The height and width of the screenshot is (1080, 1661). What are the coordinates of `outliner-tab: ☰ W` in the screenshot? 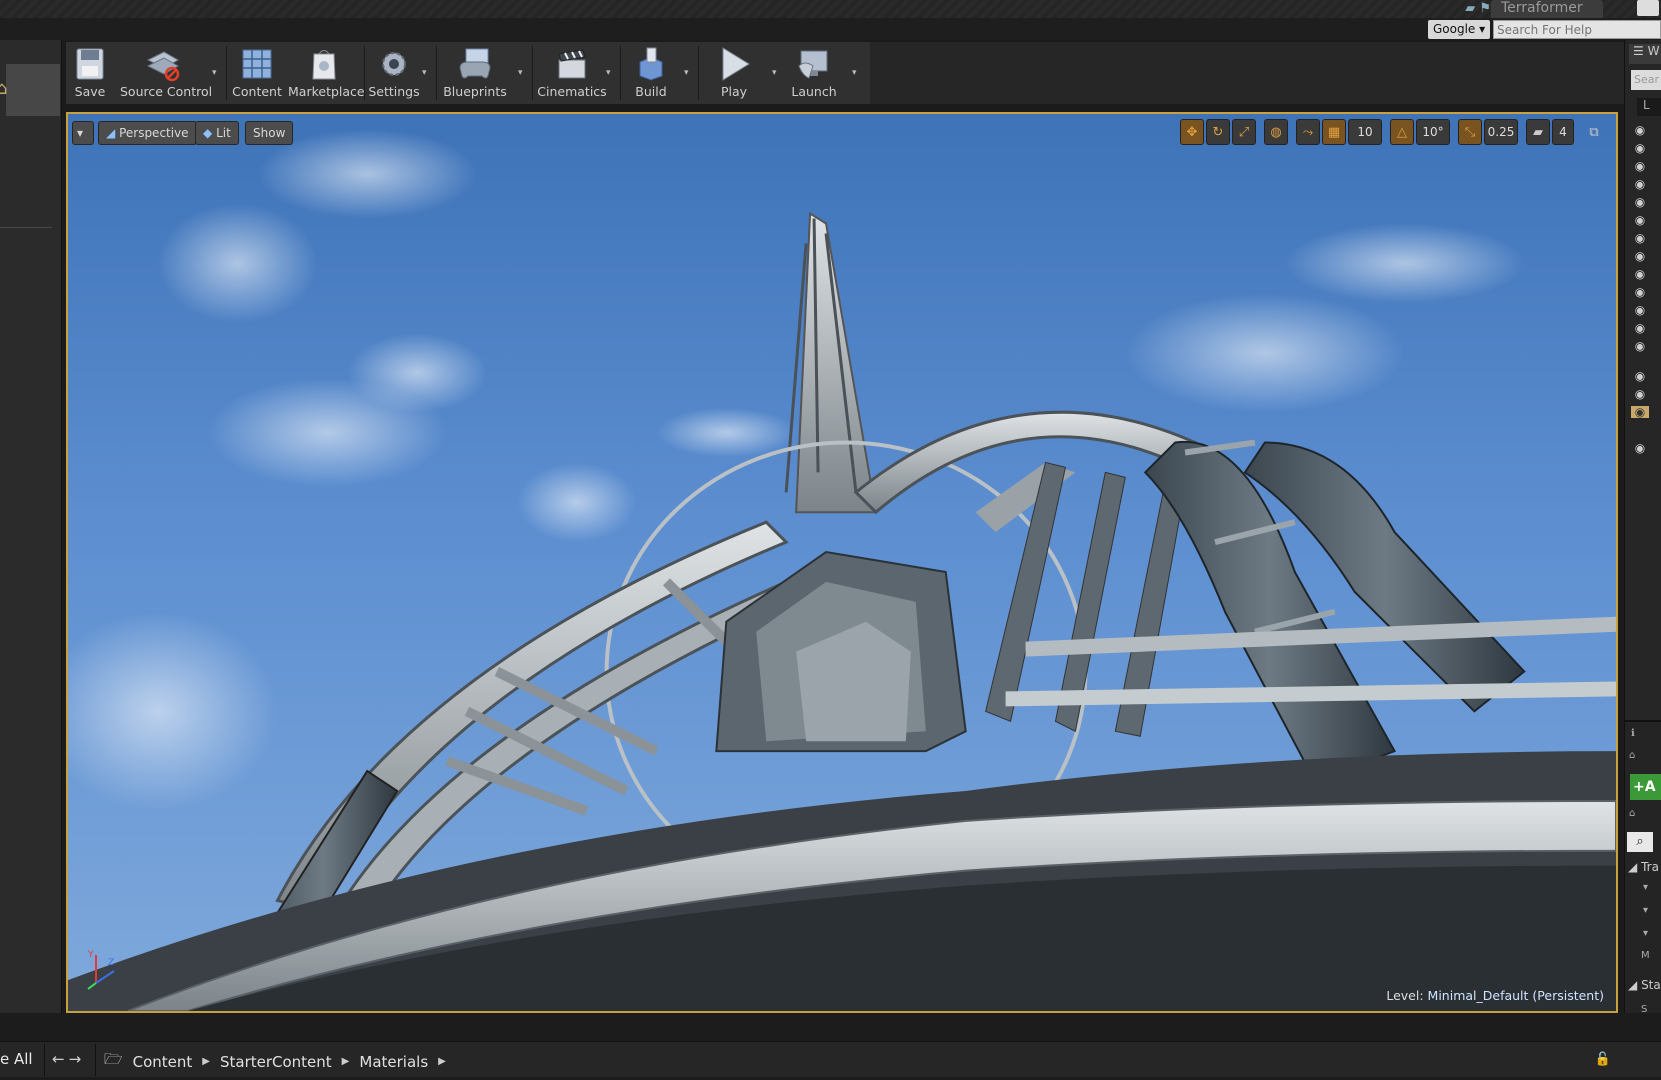 It's located at (1645, 54).